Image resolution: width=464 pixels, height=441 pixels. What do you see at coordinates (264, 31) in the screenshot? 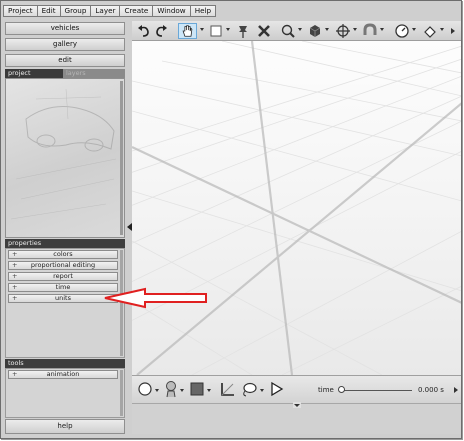
I see `close-x-icon` at bounding box center [264, 31].